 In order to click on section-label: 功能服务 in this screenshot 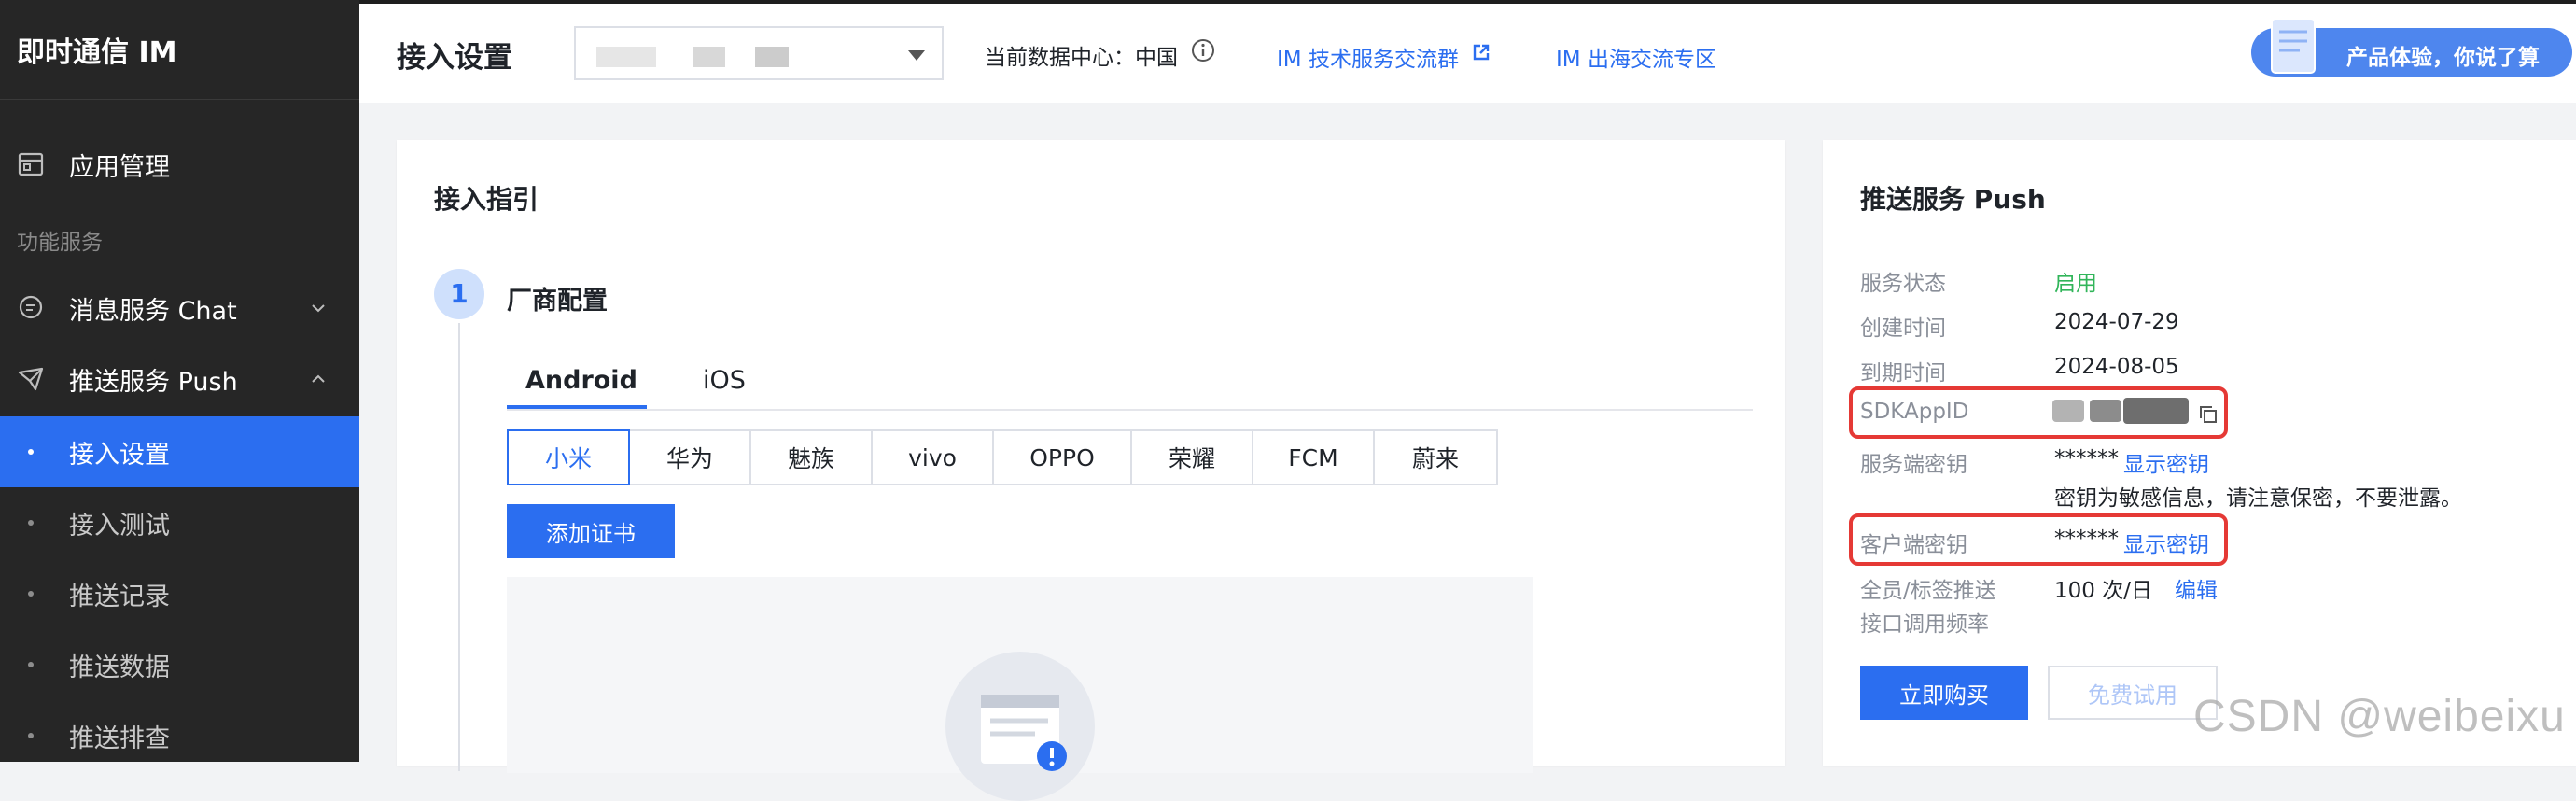, I will do `click(60, 243)`.